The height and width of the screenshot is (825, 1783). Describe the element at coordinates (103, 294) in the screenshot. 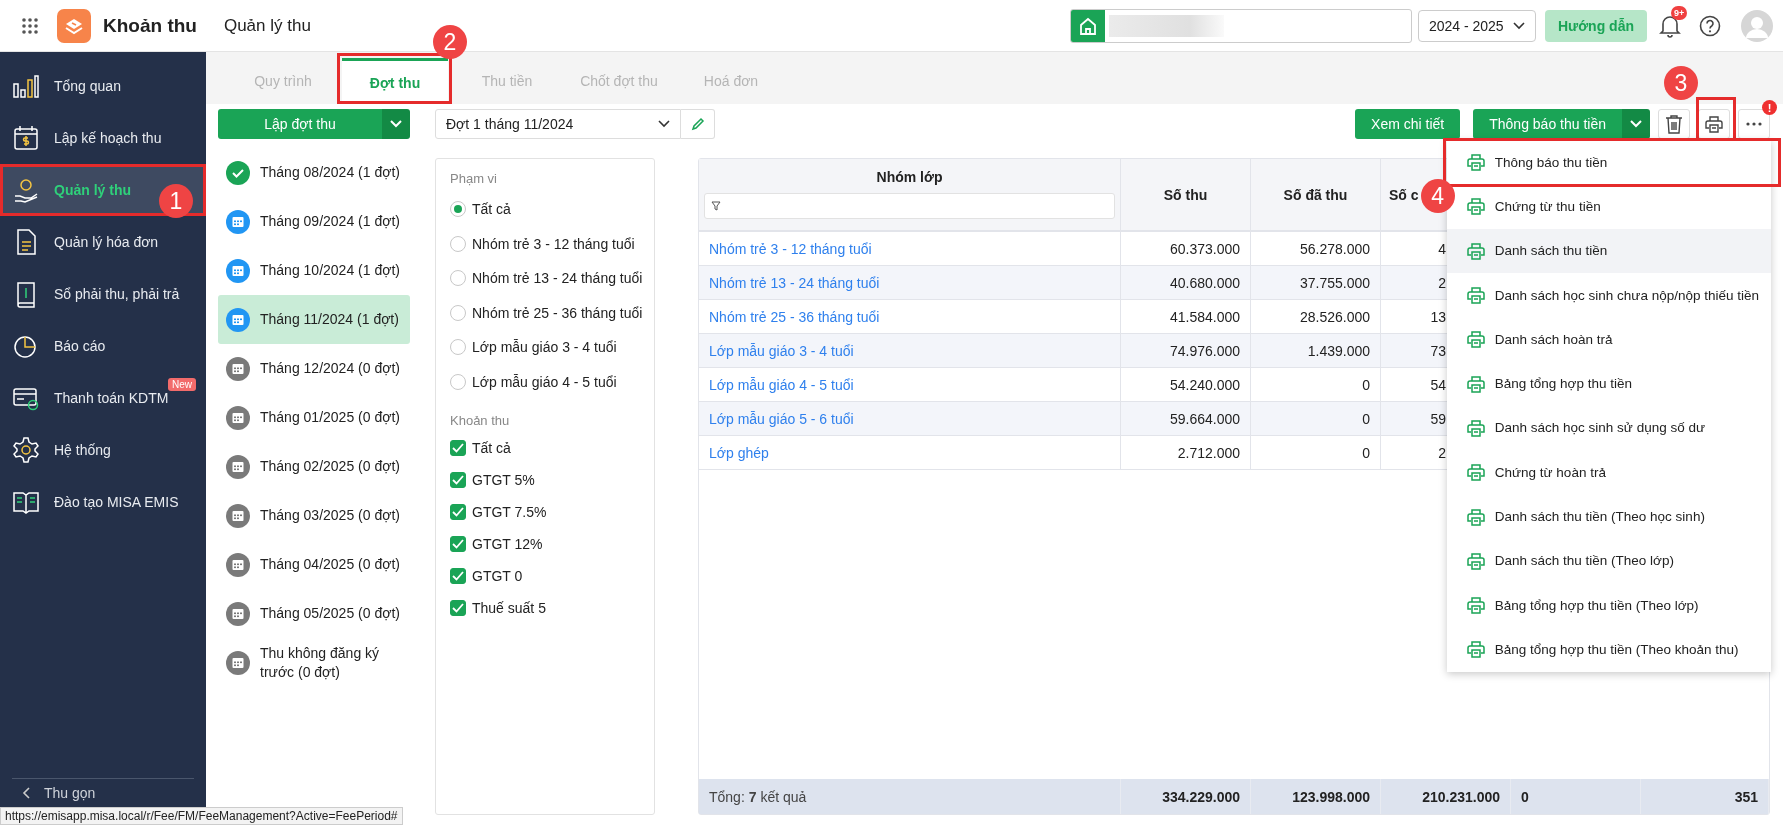

I see `sidebar-item: Sổ phải thu, phải trả` at that location.